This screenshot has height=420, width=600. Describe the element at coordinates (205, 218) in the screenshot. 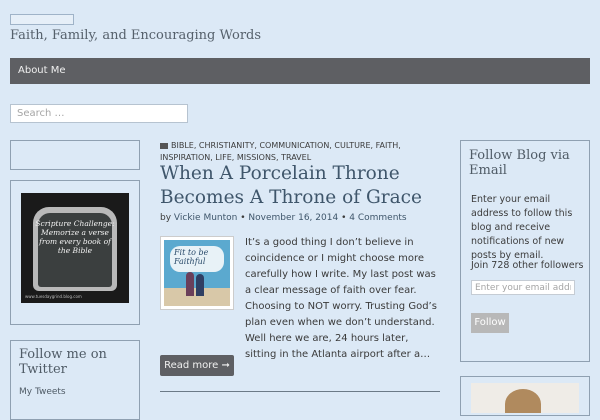

I see `post-author-link: Vickie Munton` at that location.